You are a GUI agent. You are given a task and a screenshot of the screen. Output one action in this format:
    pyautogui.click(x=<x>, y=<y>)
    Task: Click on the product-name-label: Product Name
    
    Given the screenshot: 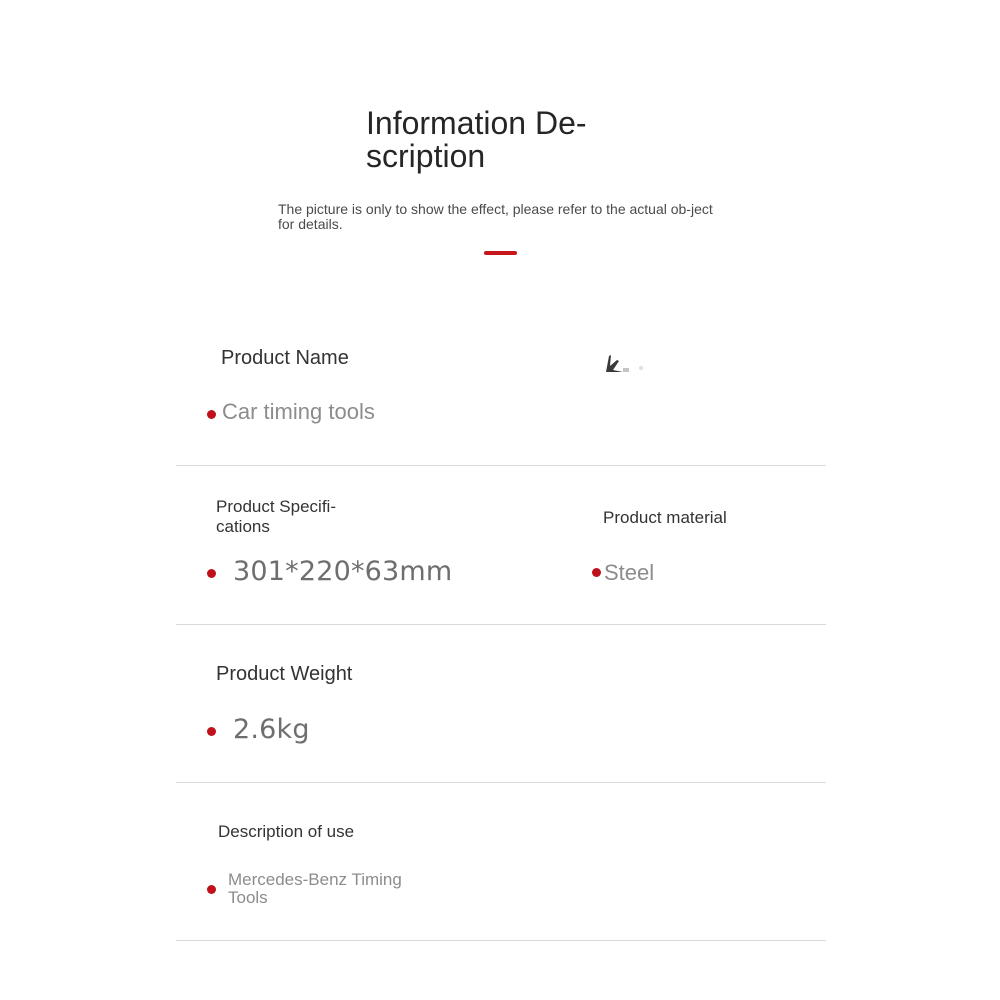 What is the action you would take?
    pyautogui.click(x=285, y=358)
    